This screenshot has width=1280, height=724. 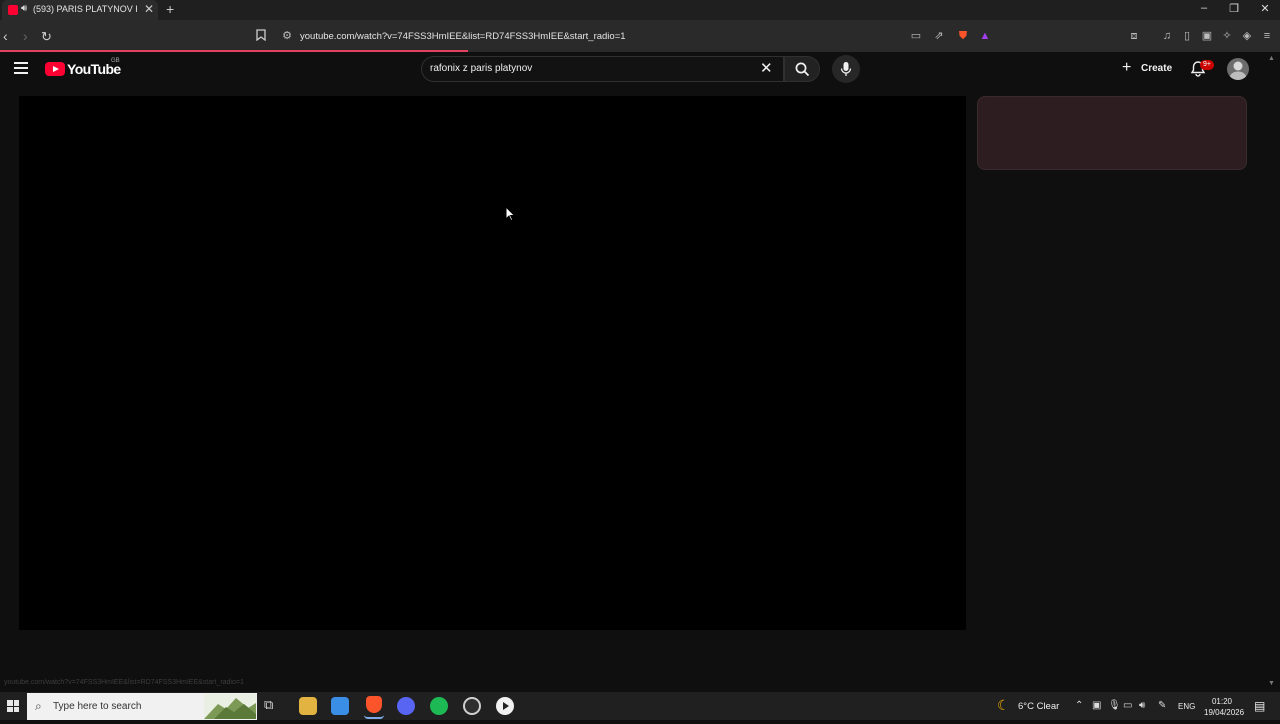 I want to click on bookmark-icon, so click(x=261, y=36).